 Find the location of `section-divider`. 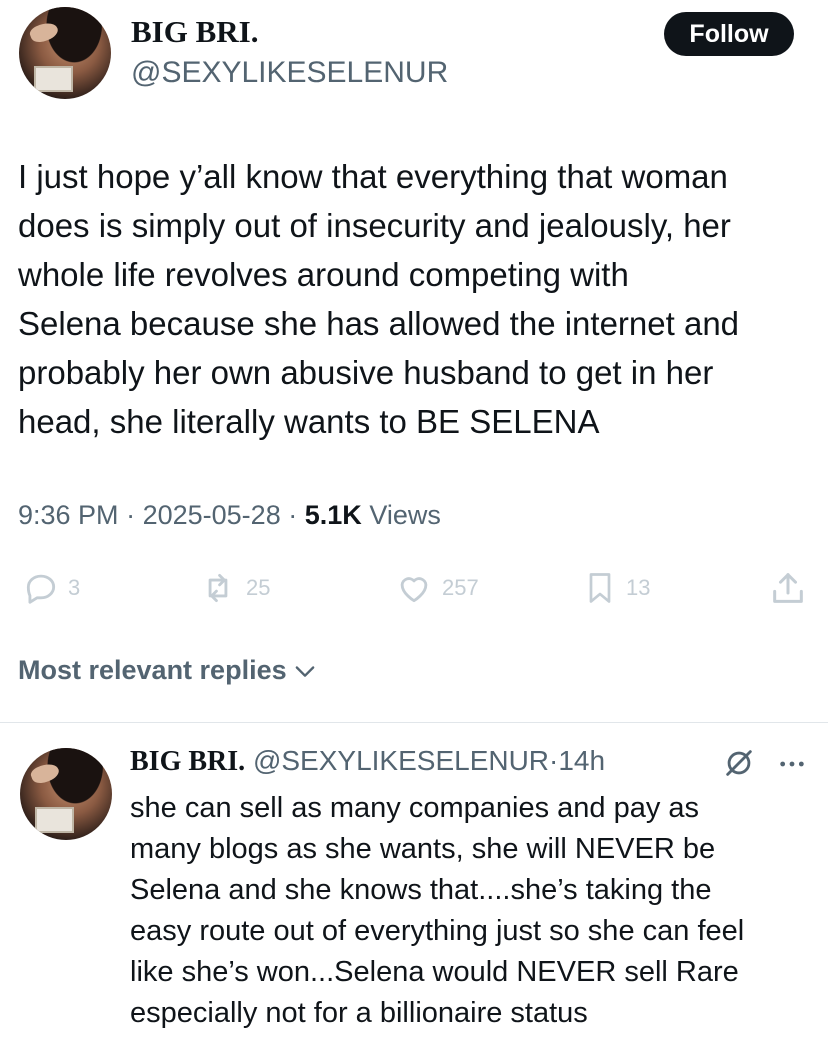

section-divider is located at coordinates (414, 722).